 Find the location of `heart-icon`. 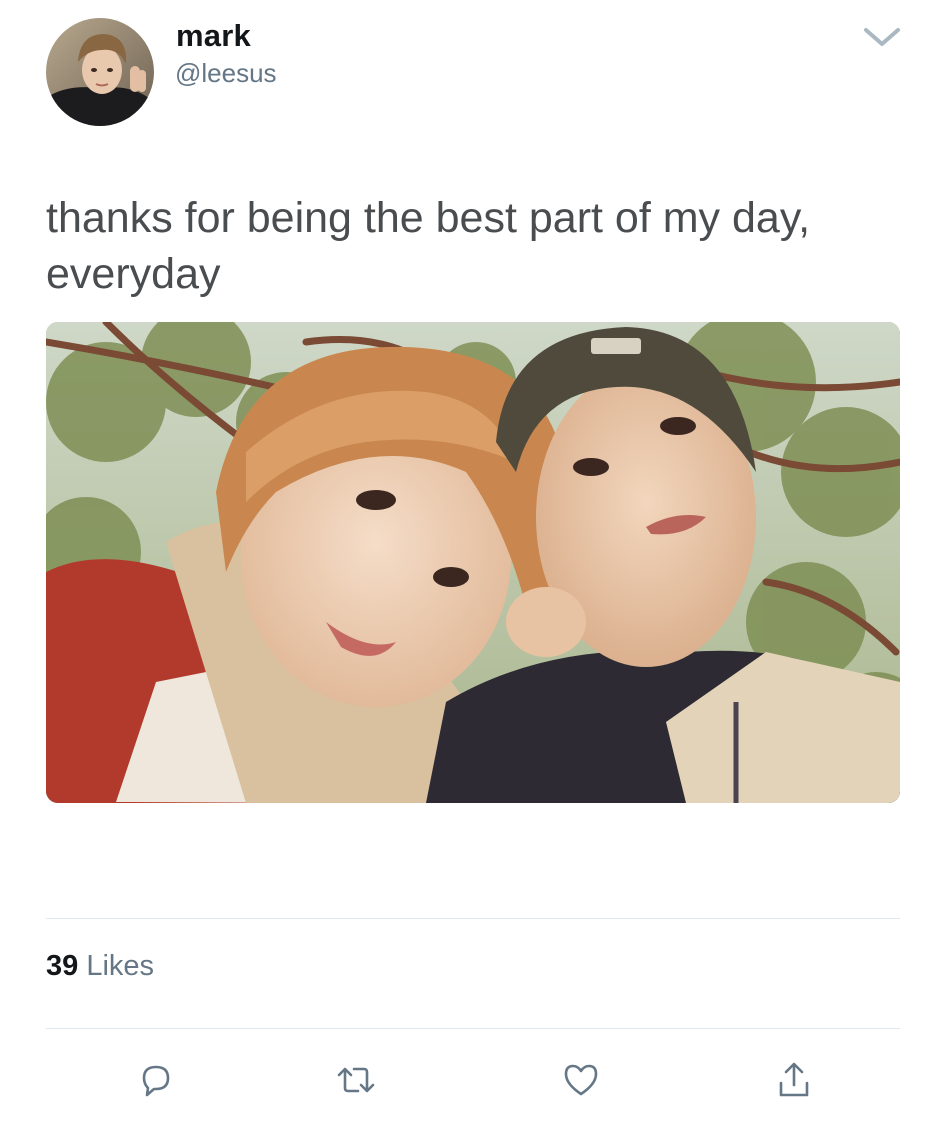

heart-icon is located at coordinates (581, 1080).